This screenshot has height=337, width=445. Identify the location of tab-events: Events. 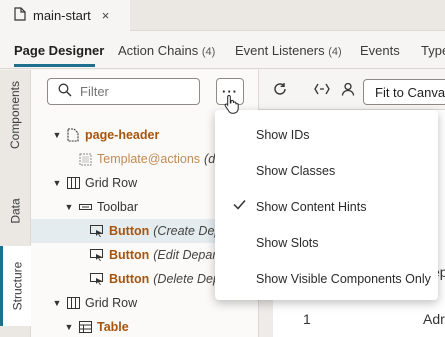
(380, 50).